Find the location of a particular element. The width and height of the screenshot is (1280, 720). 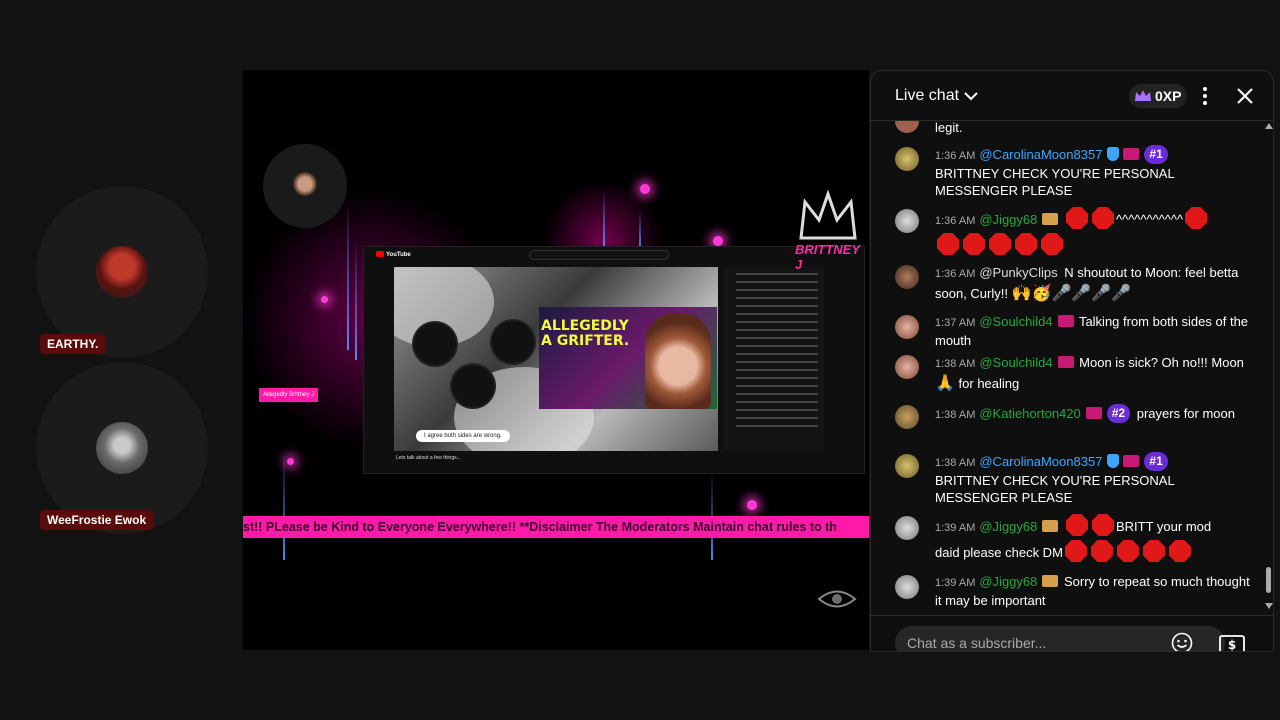

chat-title: Live chat is located at coordinates (927, 96).